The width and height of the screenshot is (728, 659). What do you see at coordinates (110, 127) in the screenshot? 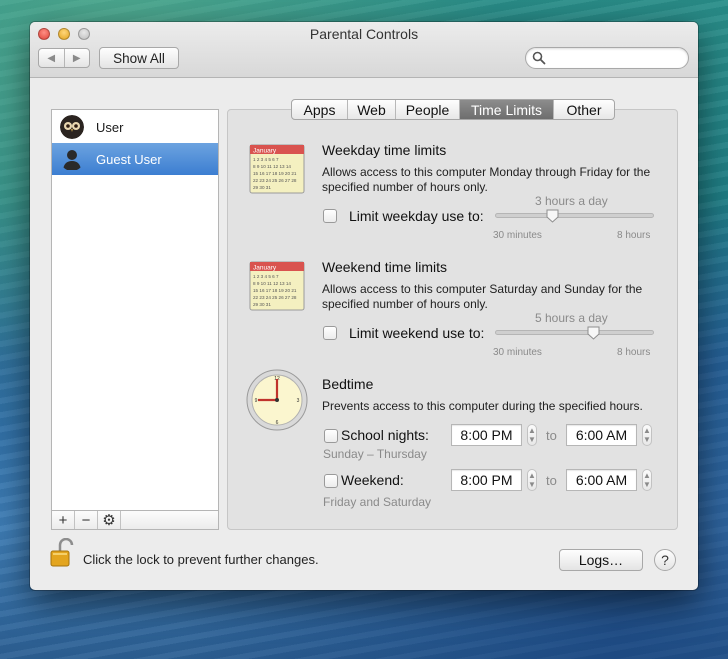
I see `user-name: User` at bounding box center [110, 127].